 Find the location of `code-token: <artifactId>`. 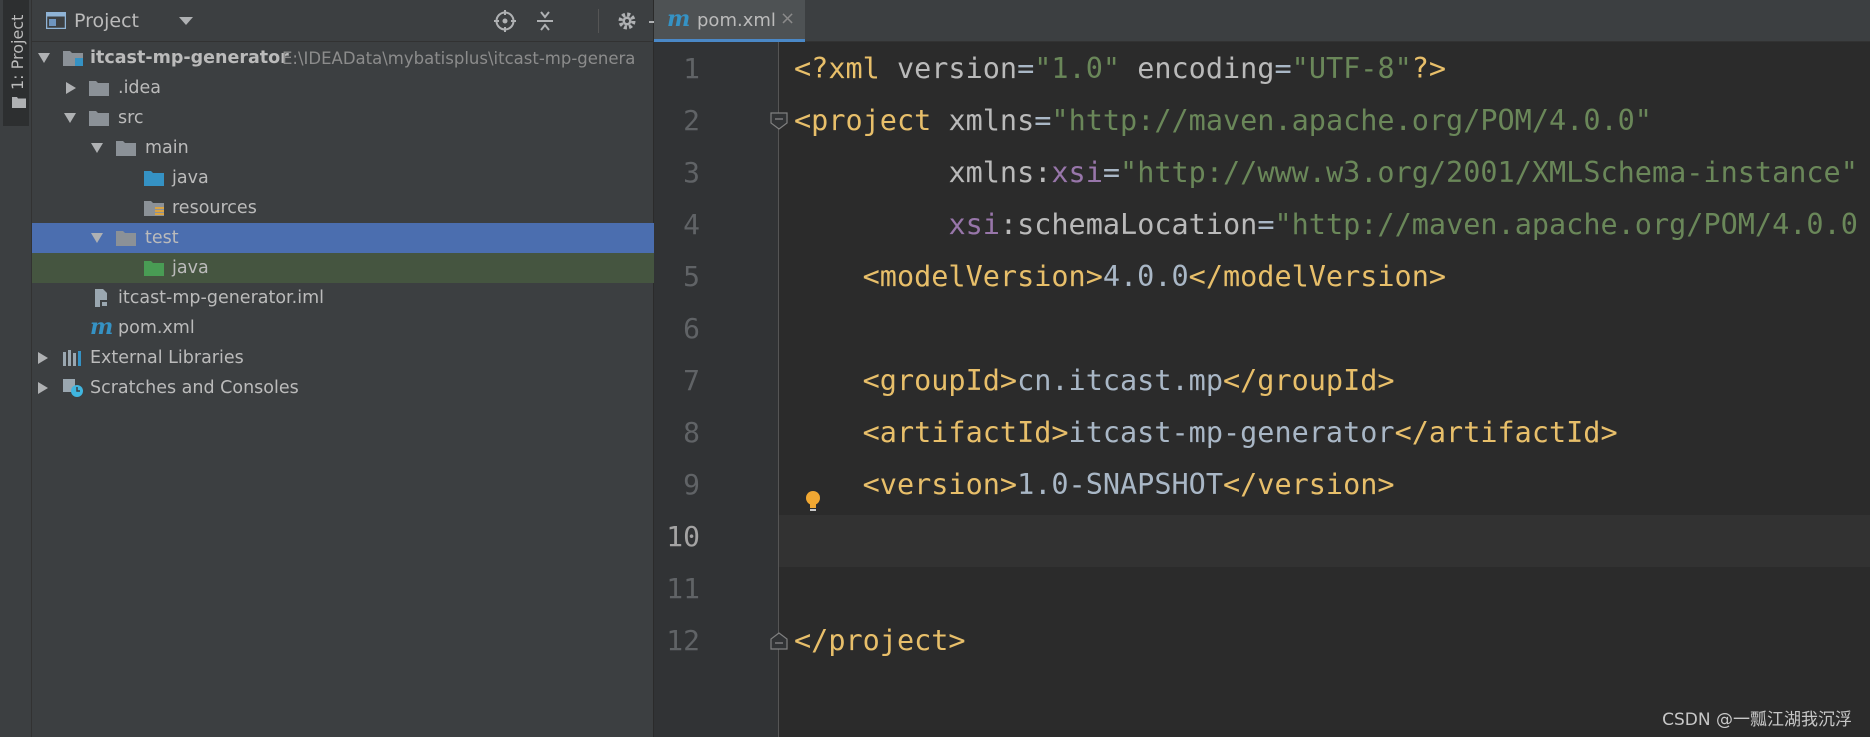

code-token: <artifactId> is located at coordinates (965, 432).